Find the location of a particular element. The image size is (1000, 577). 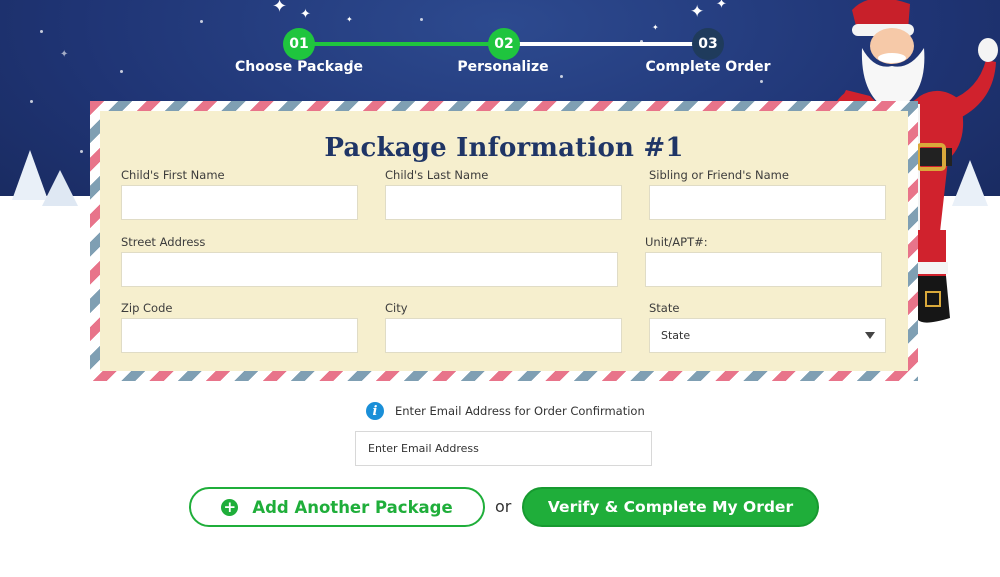

verify-order-label: Verify & Complete My Order is located at coordinates (670, 507).